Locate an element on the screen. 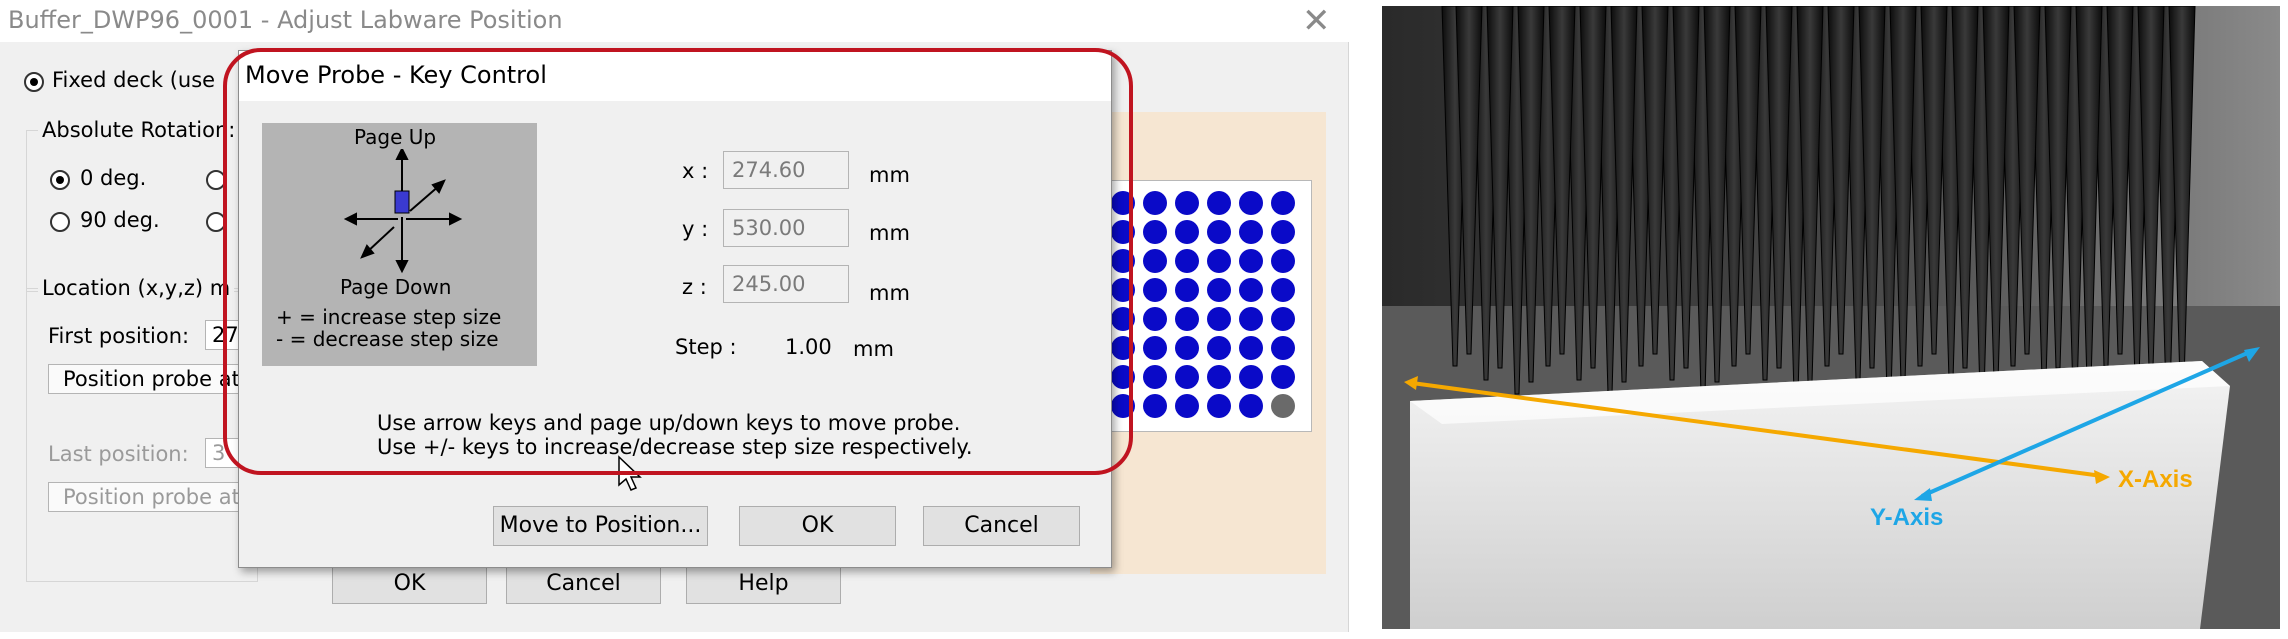  close-icon: ✕ is located at coordinates (1316, 21).